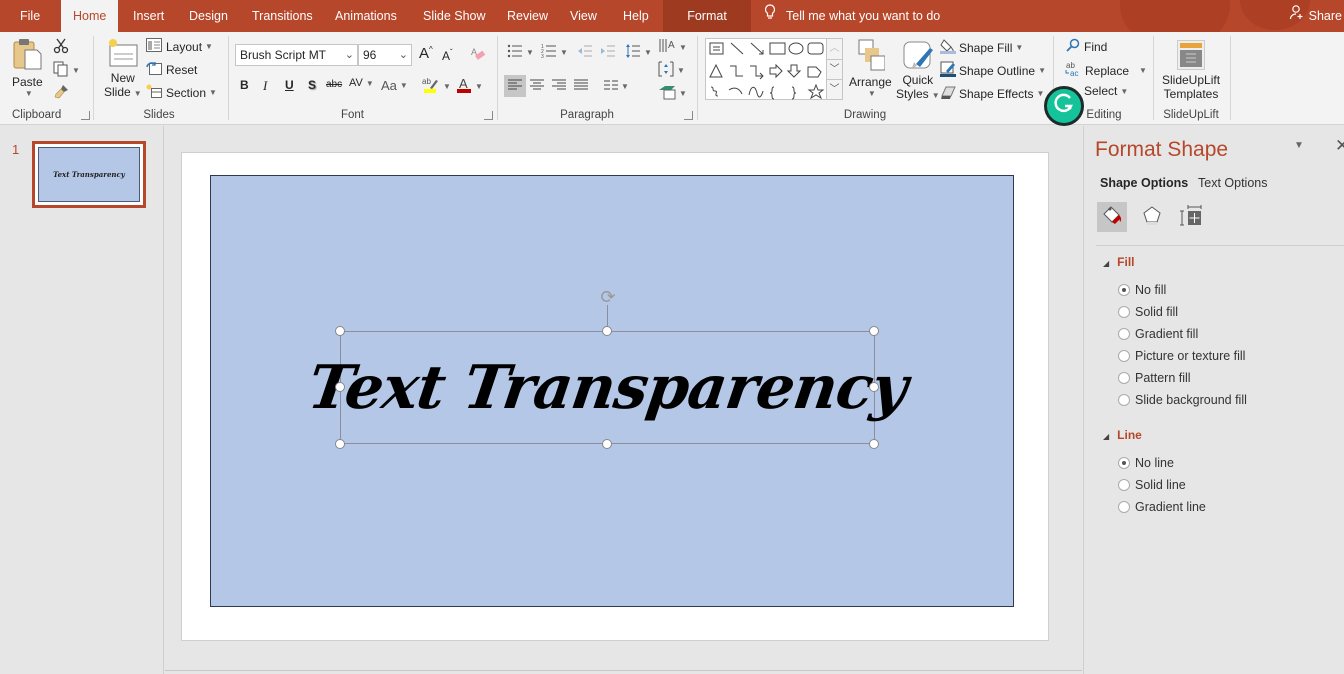 Image resolution: width=1344 pixels, height=674 pixels. What do you see at coordinates (852, 16) in the screenshot?
I see `tell-me-search: Tell me what you want to do` at bounding box center [852, 16].